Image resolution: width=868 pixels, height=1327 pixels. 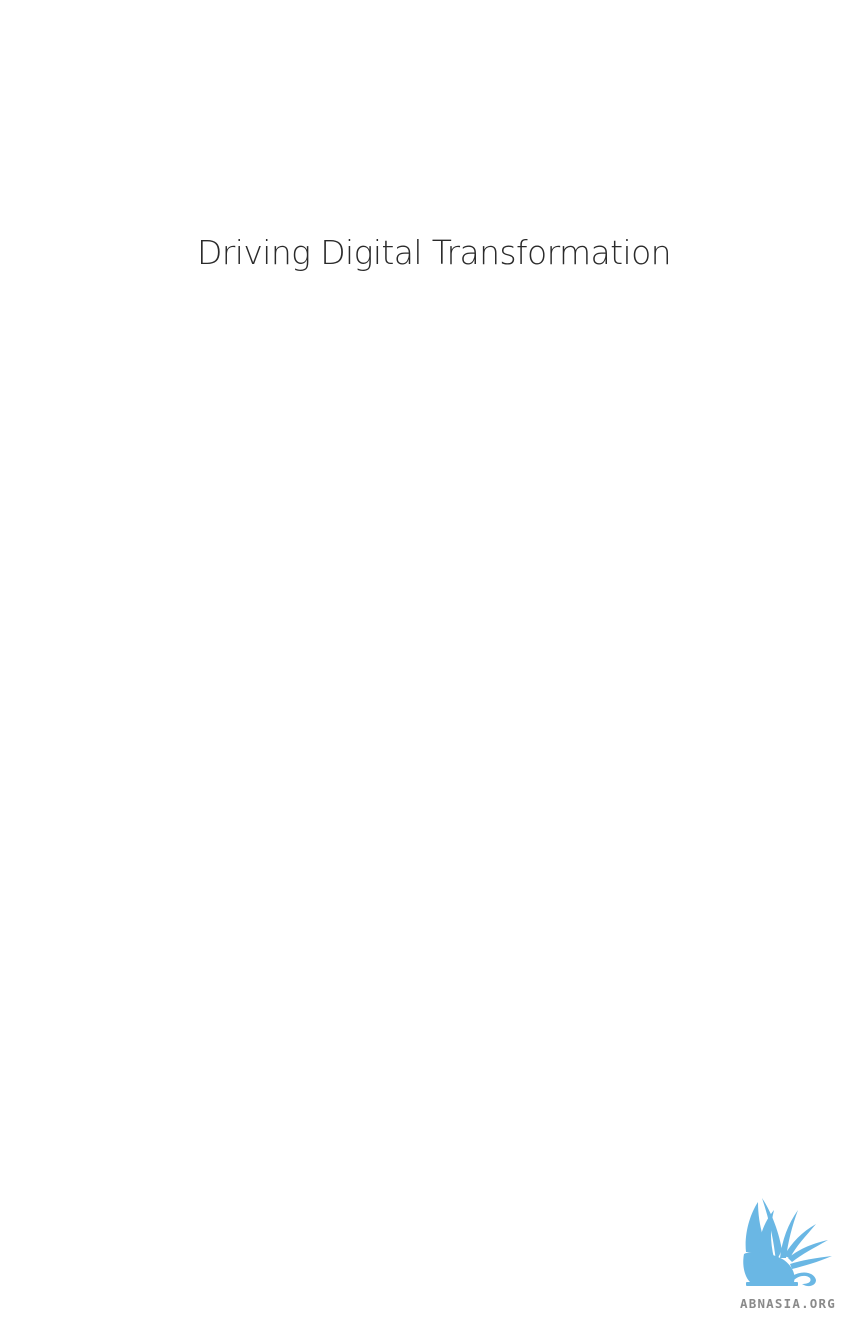 I want to click on griffin-logo-icon, so click(x=787, y=1242).